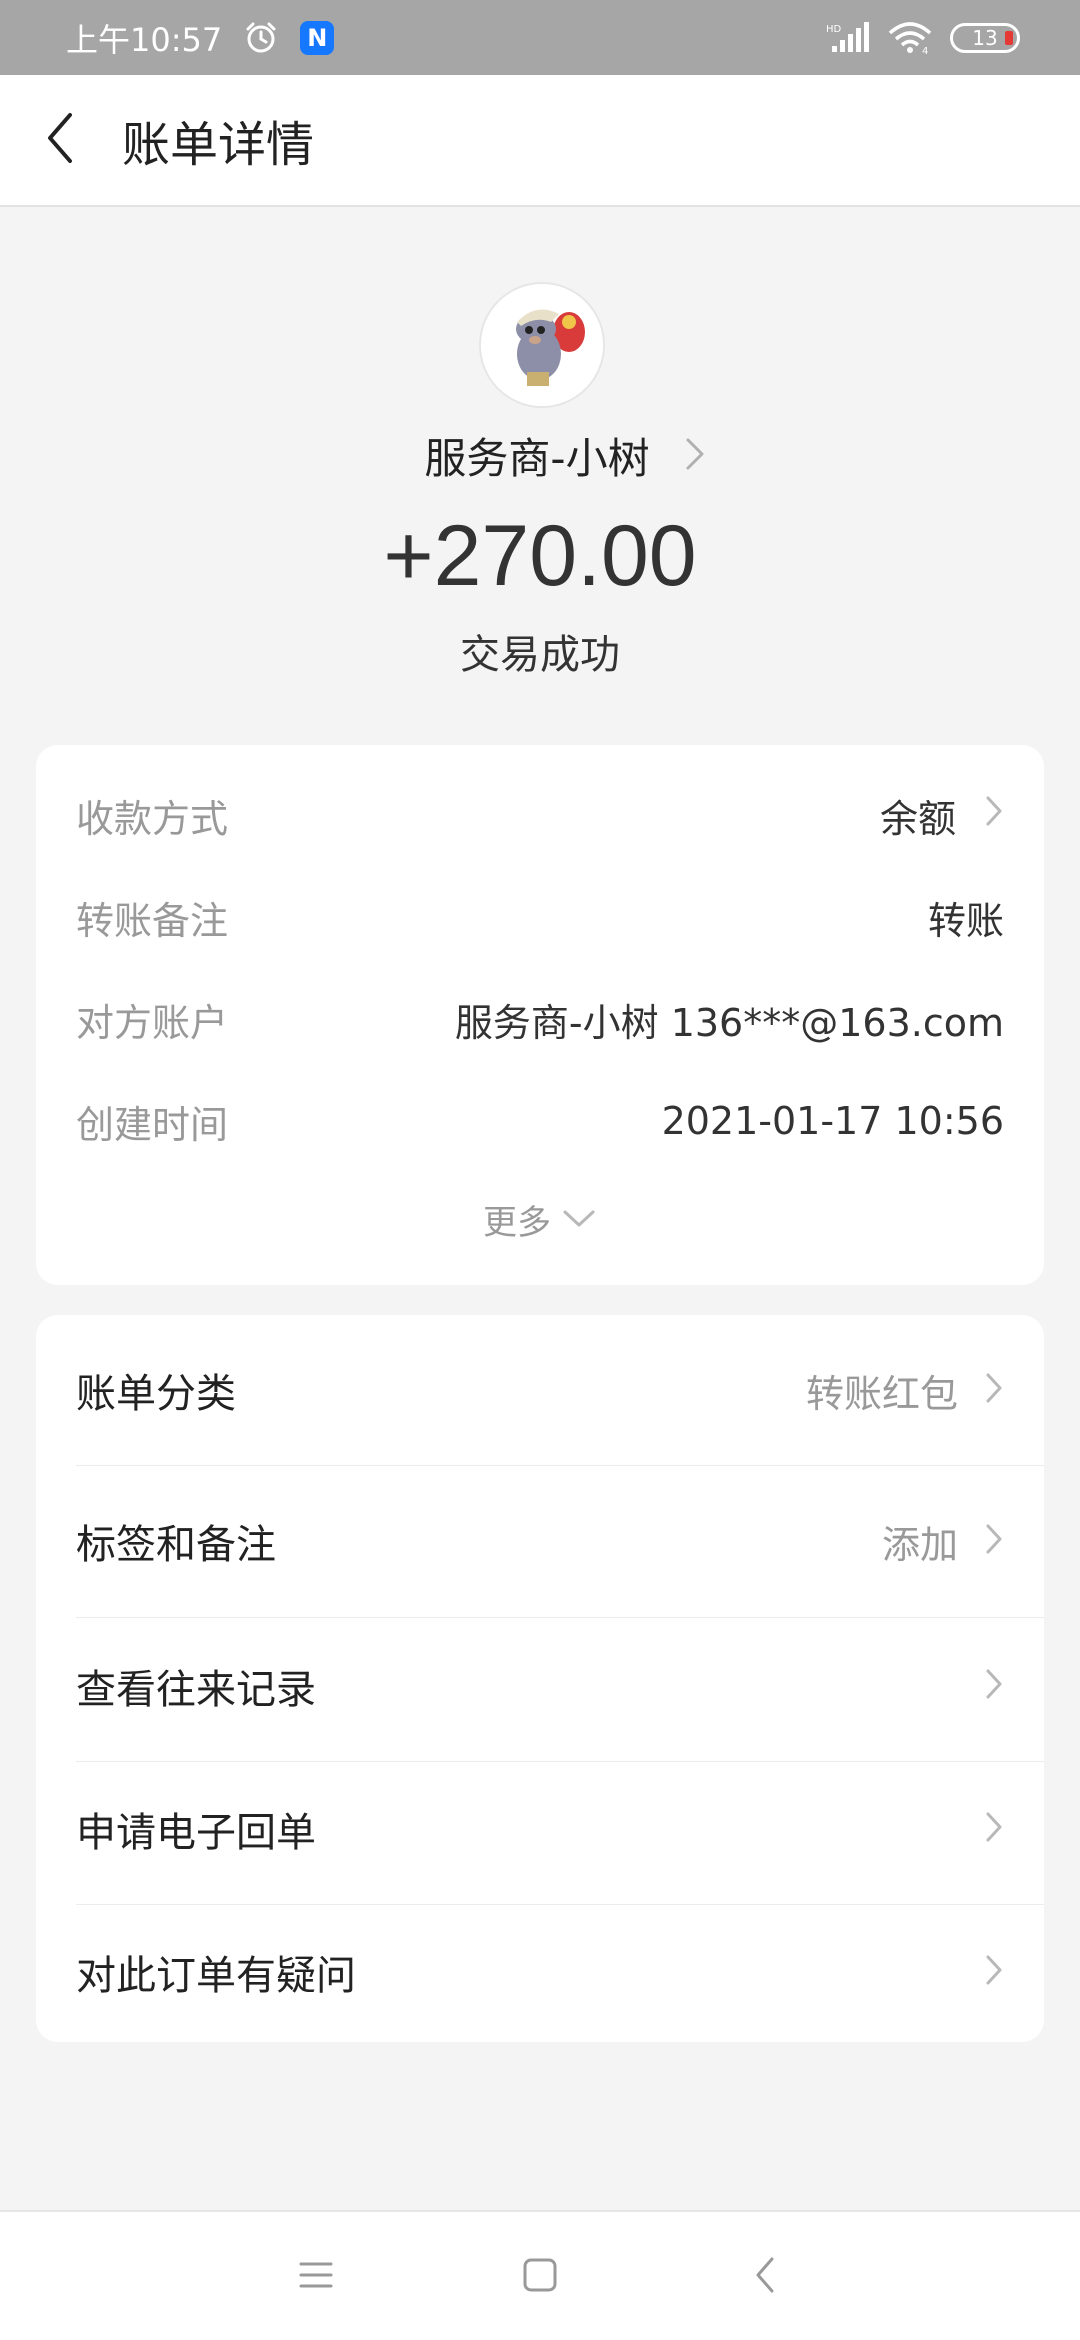 Image resolution: width=1080 pixels, height=2340 pixels. I want to click on chevron-down-icon, so click(579, 1220).